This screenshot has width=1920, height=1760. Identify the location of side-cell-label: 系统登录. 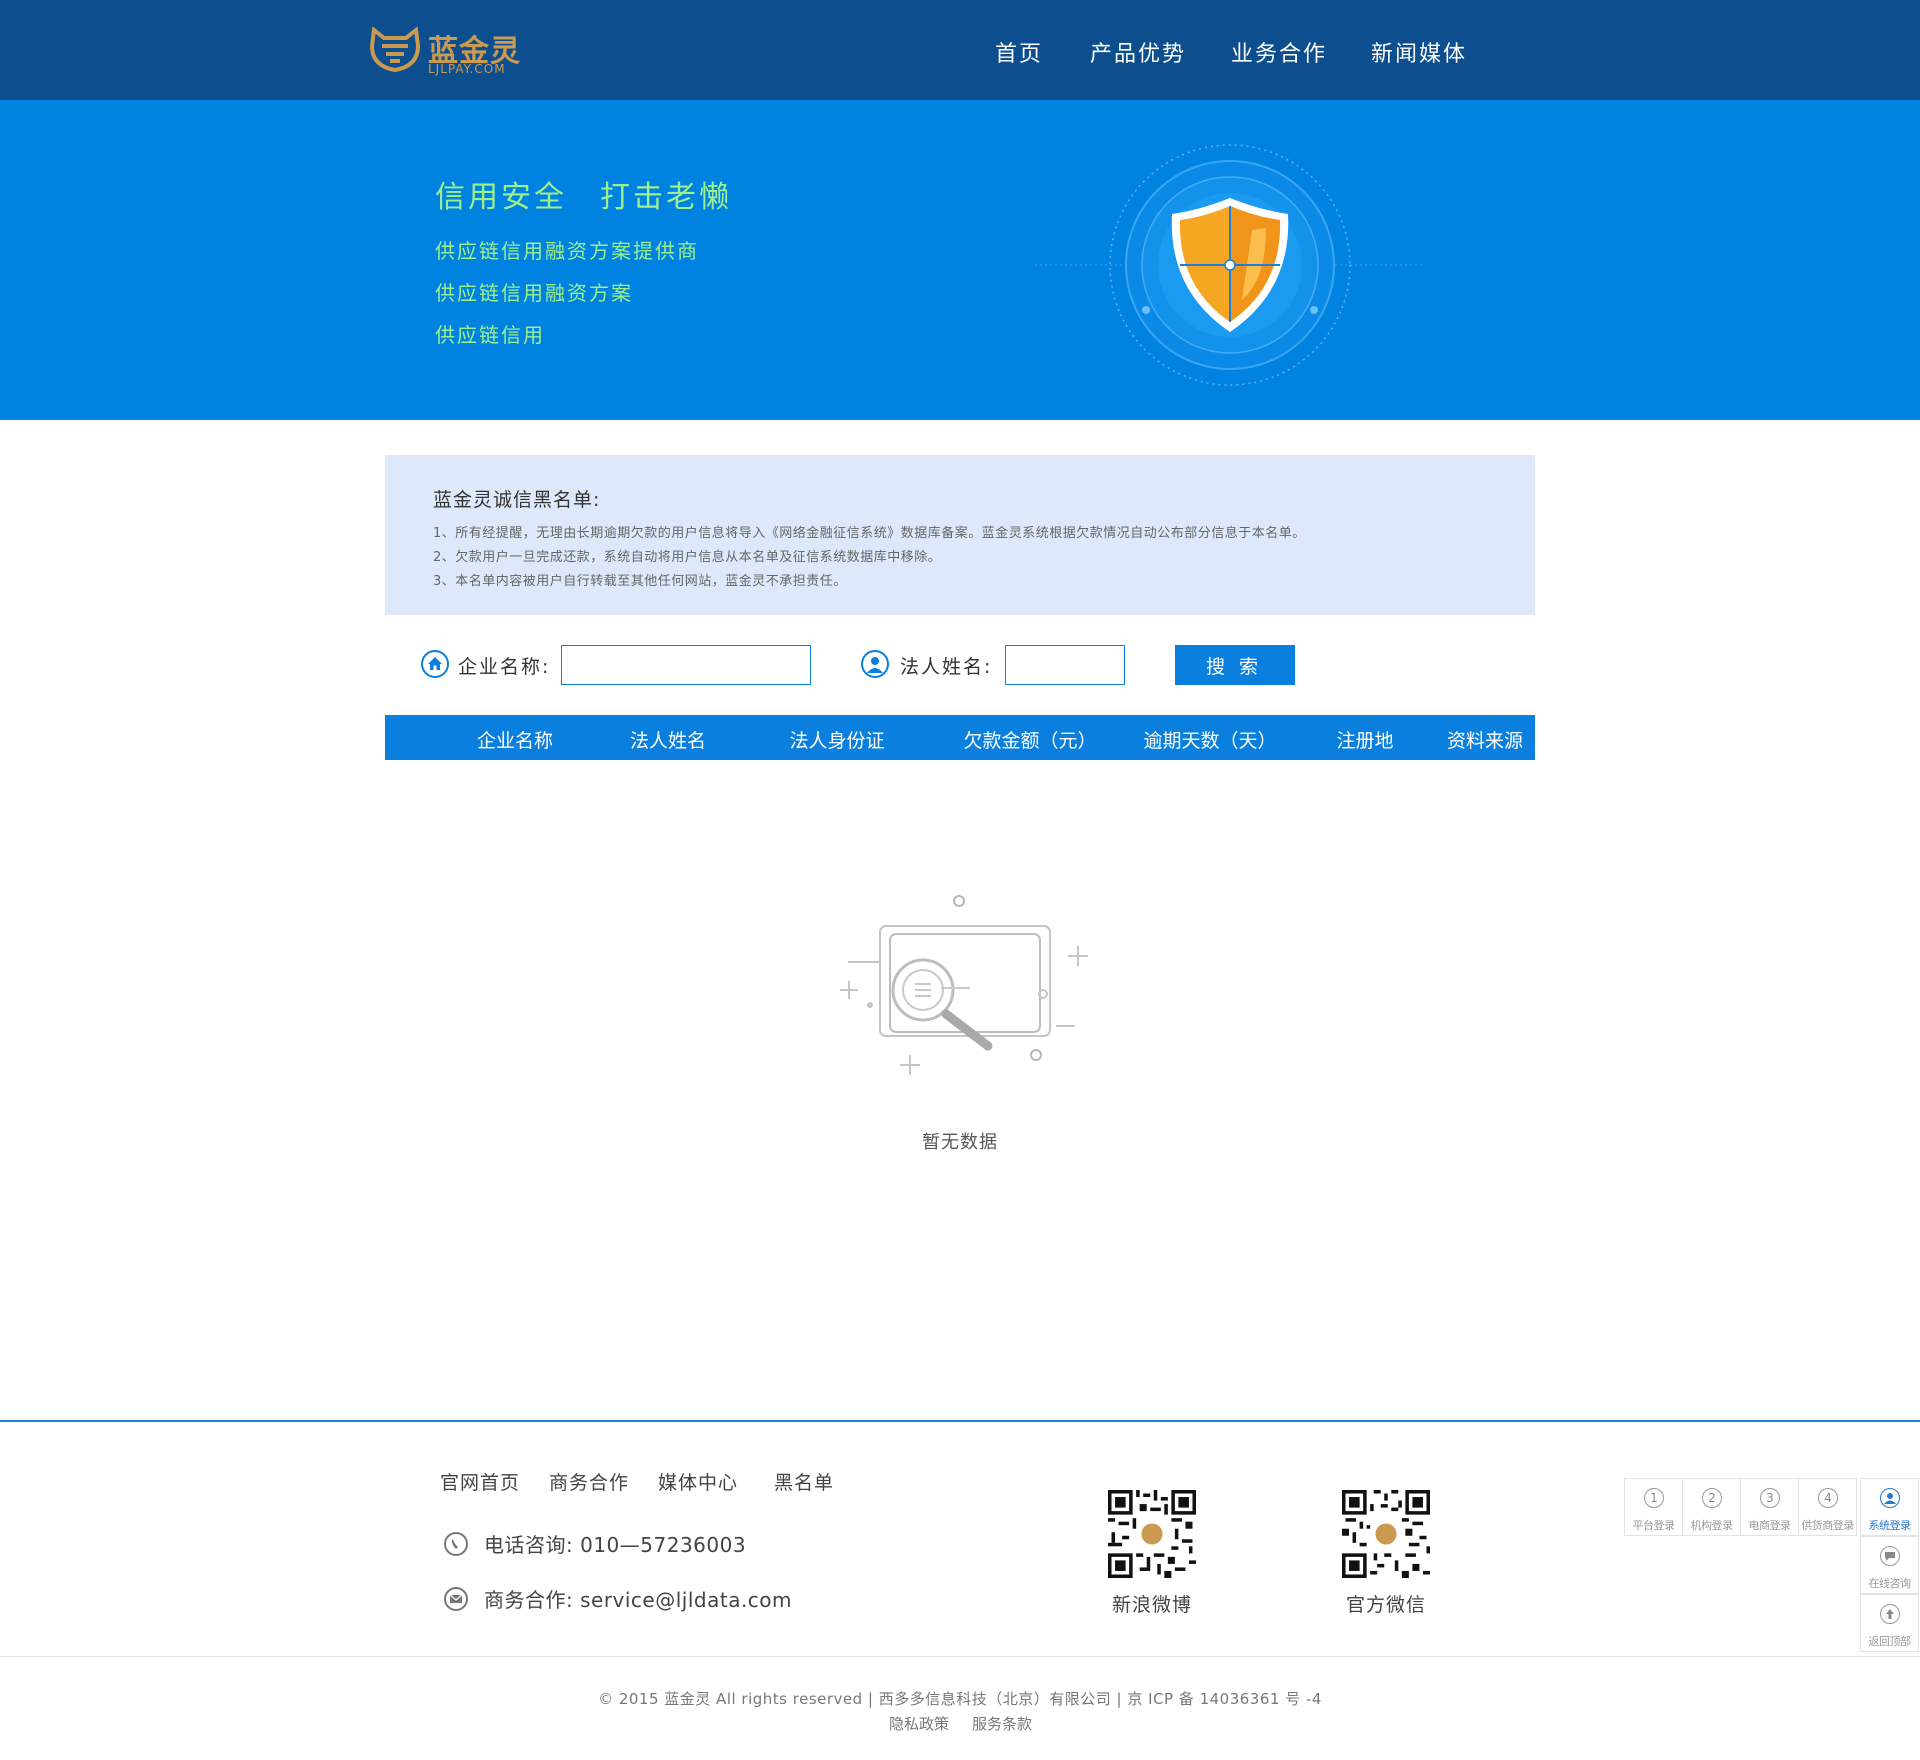
(1890, 1525).